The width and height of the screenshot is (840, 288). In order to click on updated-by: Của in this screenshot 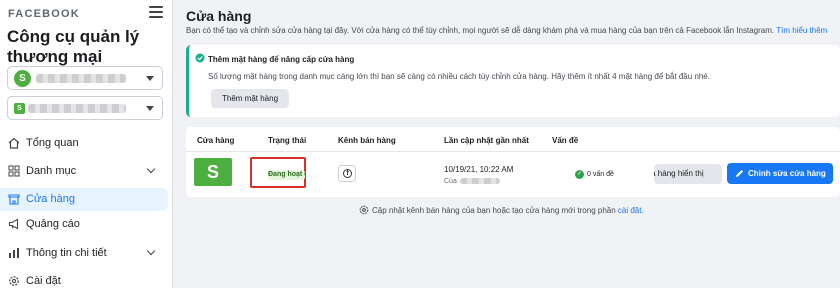, I will do `click(472, 181)`.